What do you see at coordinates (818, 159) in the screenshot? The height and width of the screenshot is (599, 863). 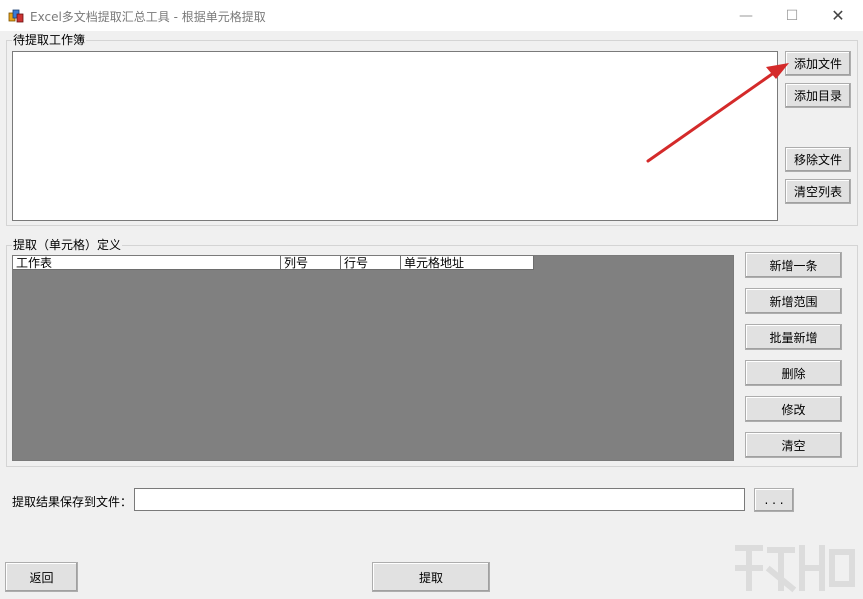 I see `remove-file-button: 移除文件` at bounding box center [818, 159].